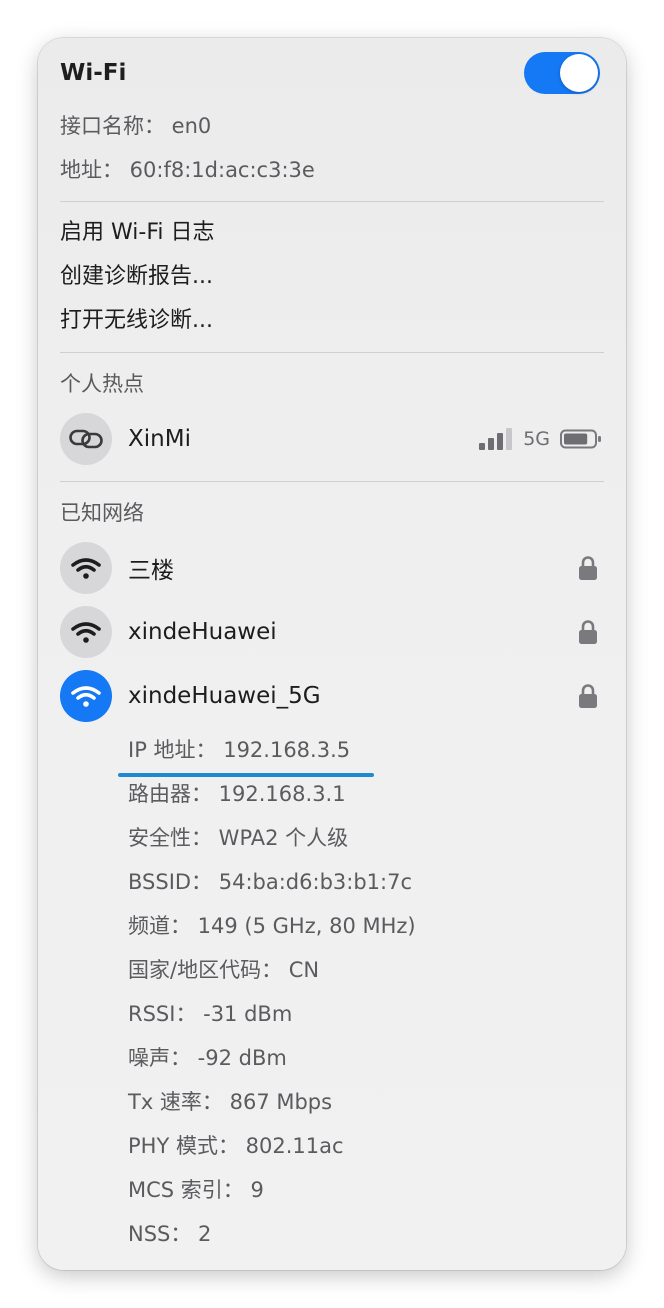 Image resolution: width=664 pixels, height=1308 pixels. Describe the element at coordinates (236, 1146) in the screenshot. I see `detail-phy-mode: PHY 模式： 802.11ac` at that location.